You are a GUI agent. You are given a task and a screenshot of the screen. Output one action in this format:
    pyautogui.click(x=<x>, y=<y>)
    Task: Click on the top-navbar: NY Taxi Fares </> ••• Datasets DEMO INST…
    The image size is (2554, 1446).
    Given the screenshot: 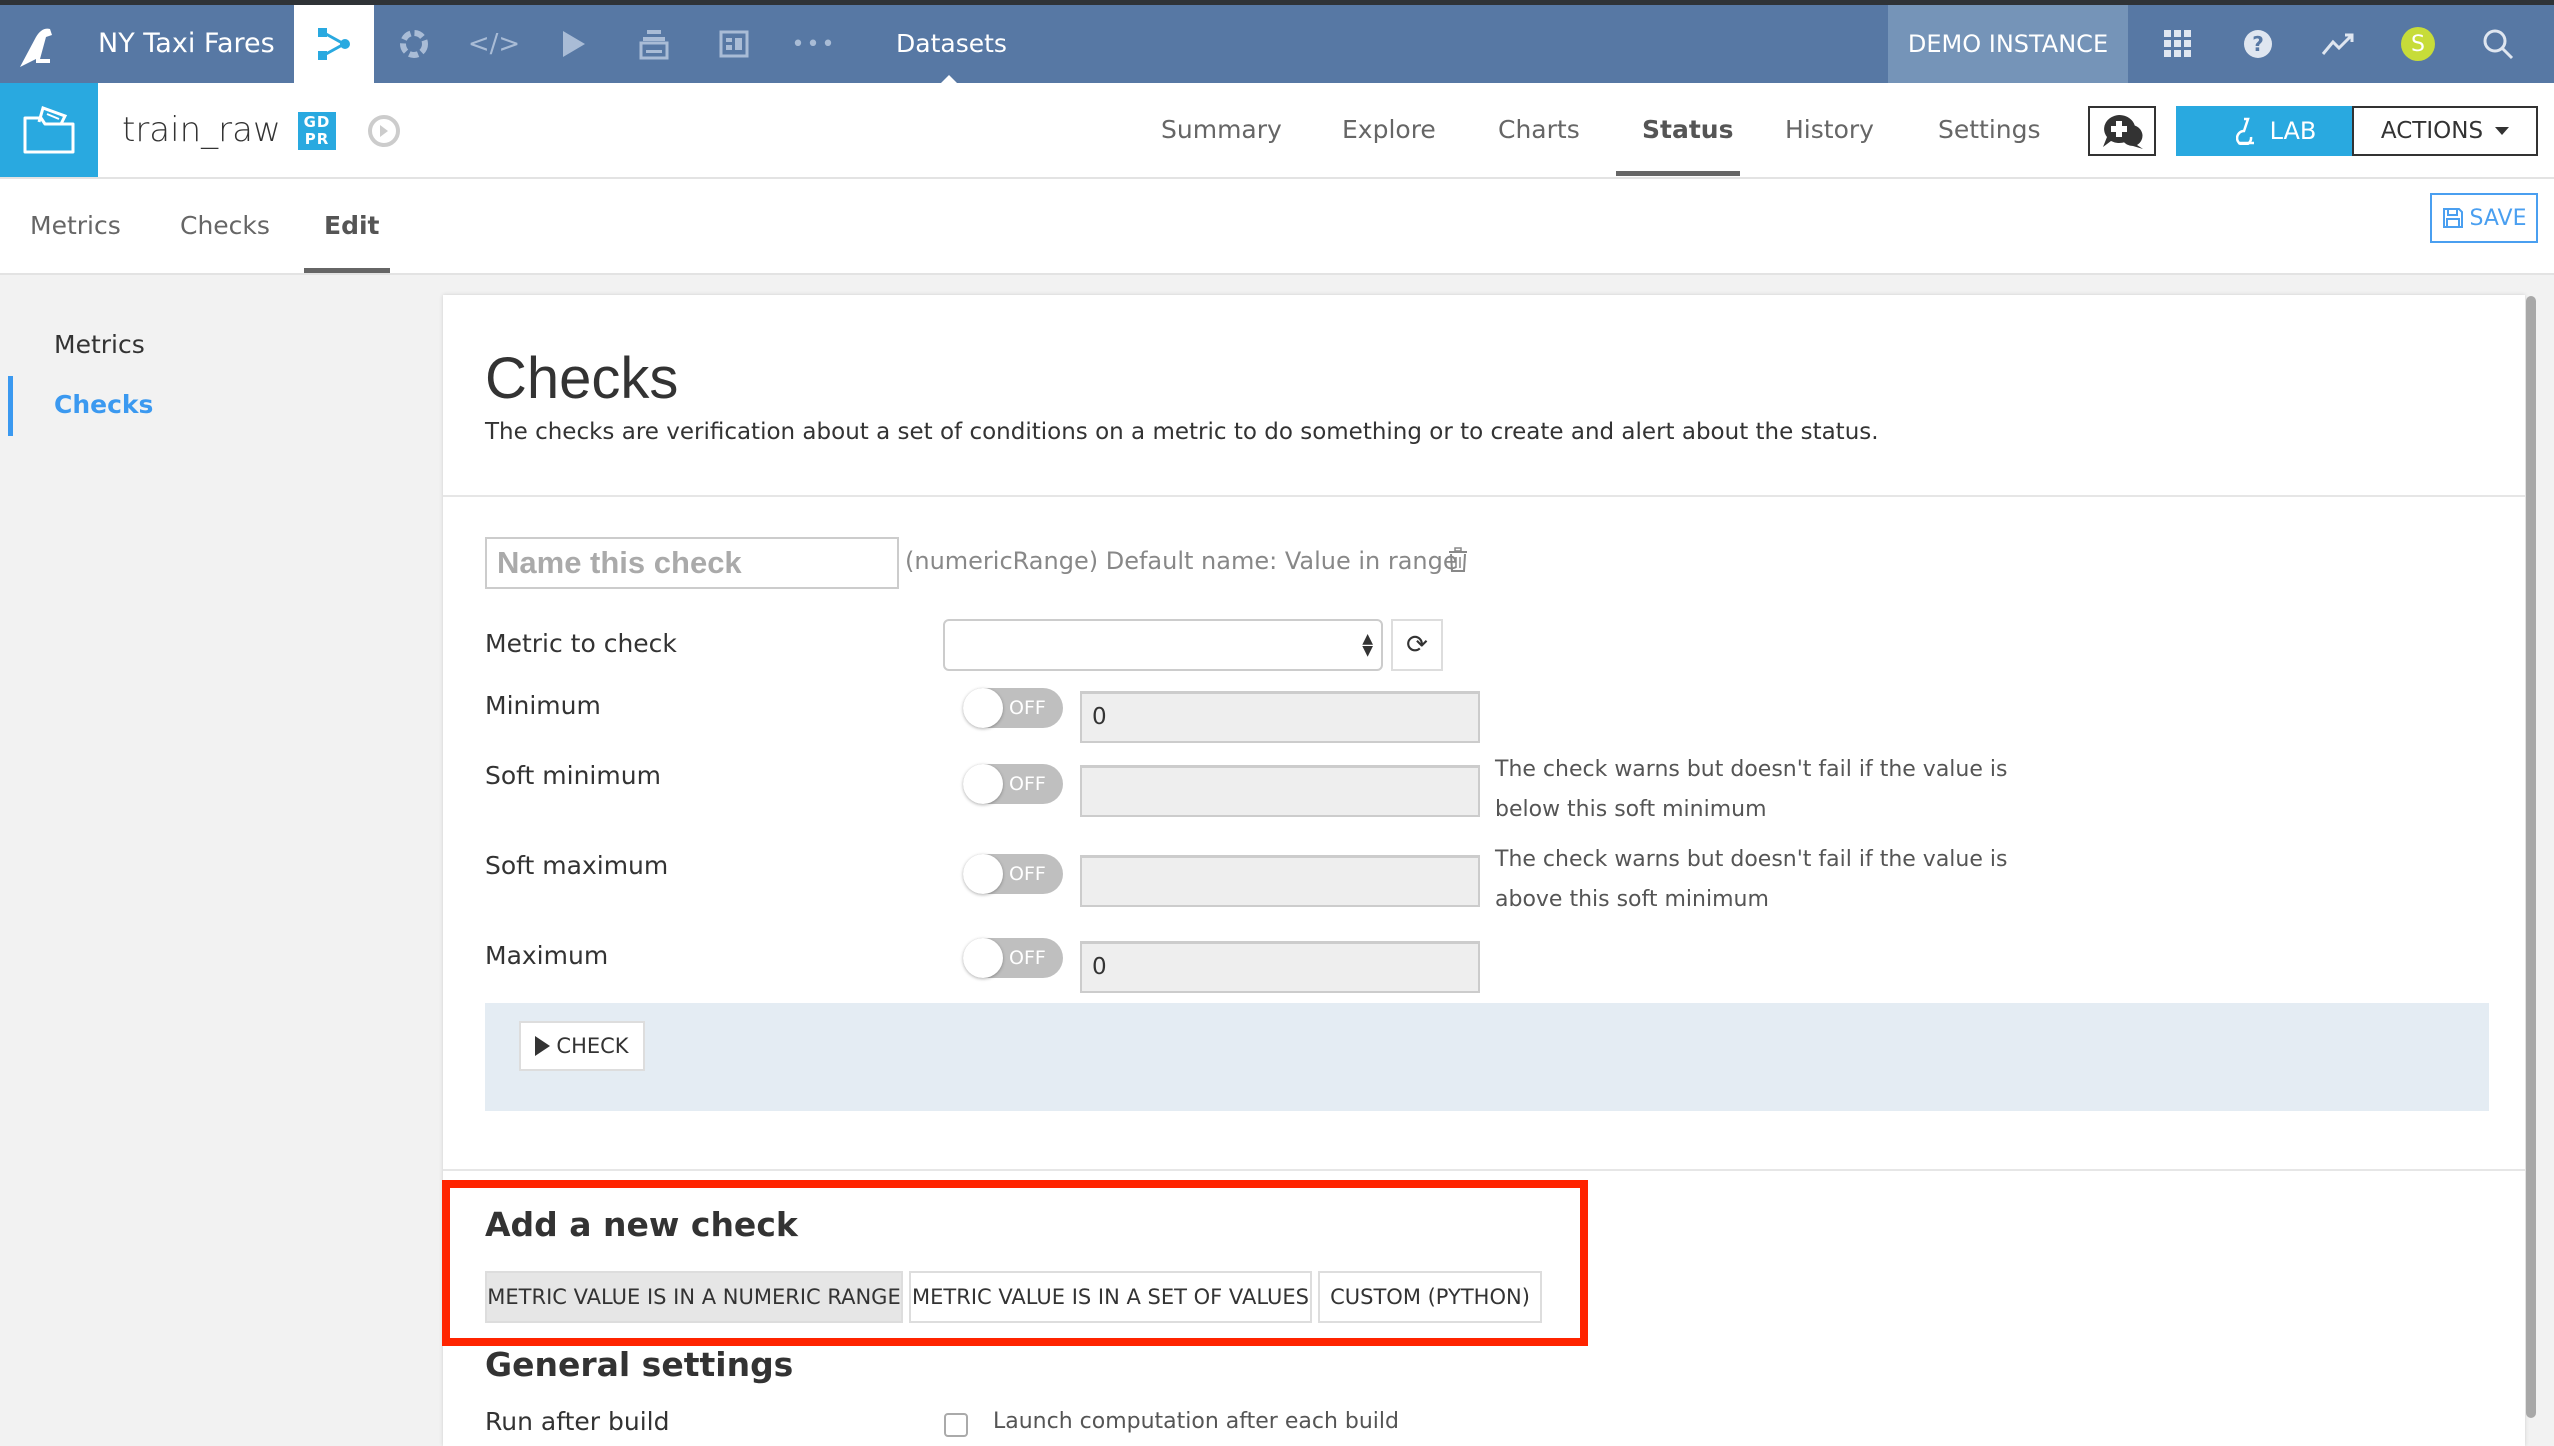 What is the action you would take?
    pyautogui.click(x=1277, y=44)
    